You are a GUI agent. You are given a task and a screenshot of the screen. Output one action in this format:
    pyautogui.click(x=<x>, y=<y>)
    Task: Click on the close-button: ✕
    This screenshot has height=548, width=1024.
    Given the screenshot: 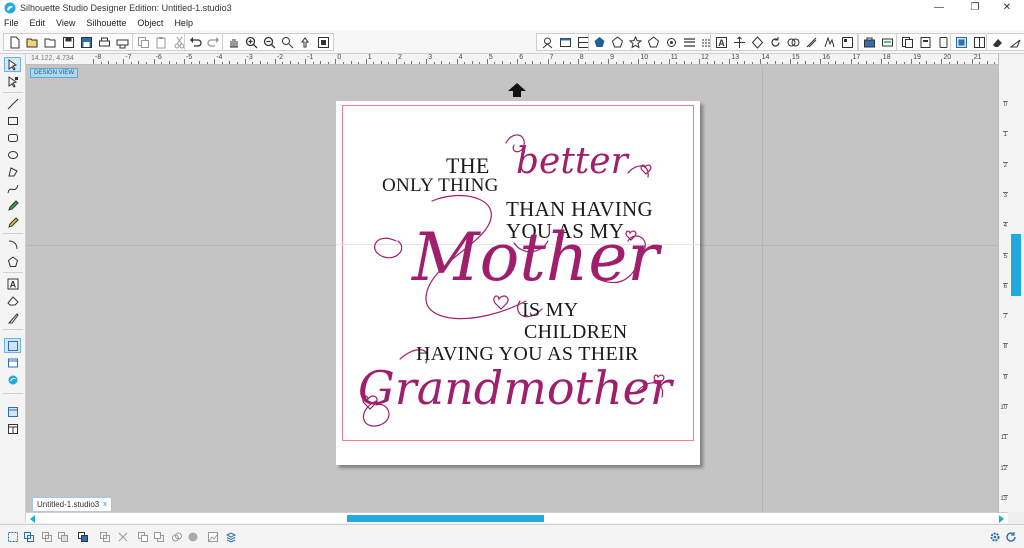 What is the action you would take?
    pyautogui.click(x=1007, y=7)
    